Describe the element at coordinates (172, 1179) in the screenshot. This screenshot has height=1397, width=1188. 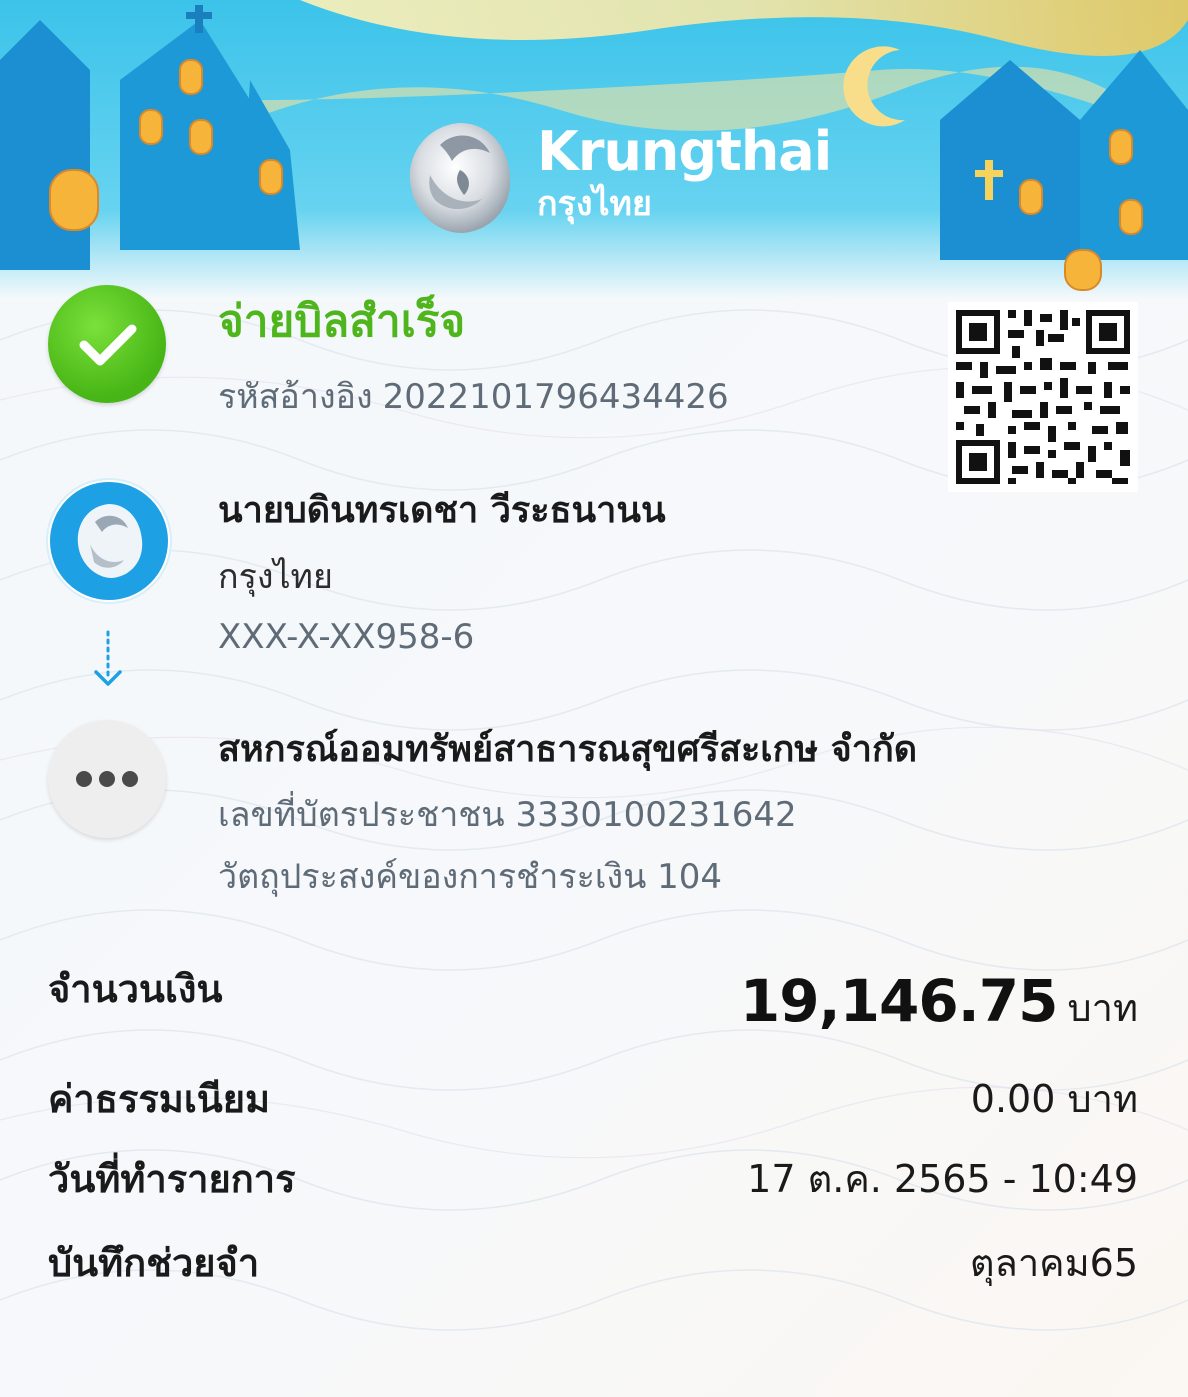
I see `transaction-date-label: วันที่ทำรายการ` at that location.